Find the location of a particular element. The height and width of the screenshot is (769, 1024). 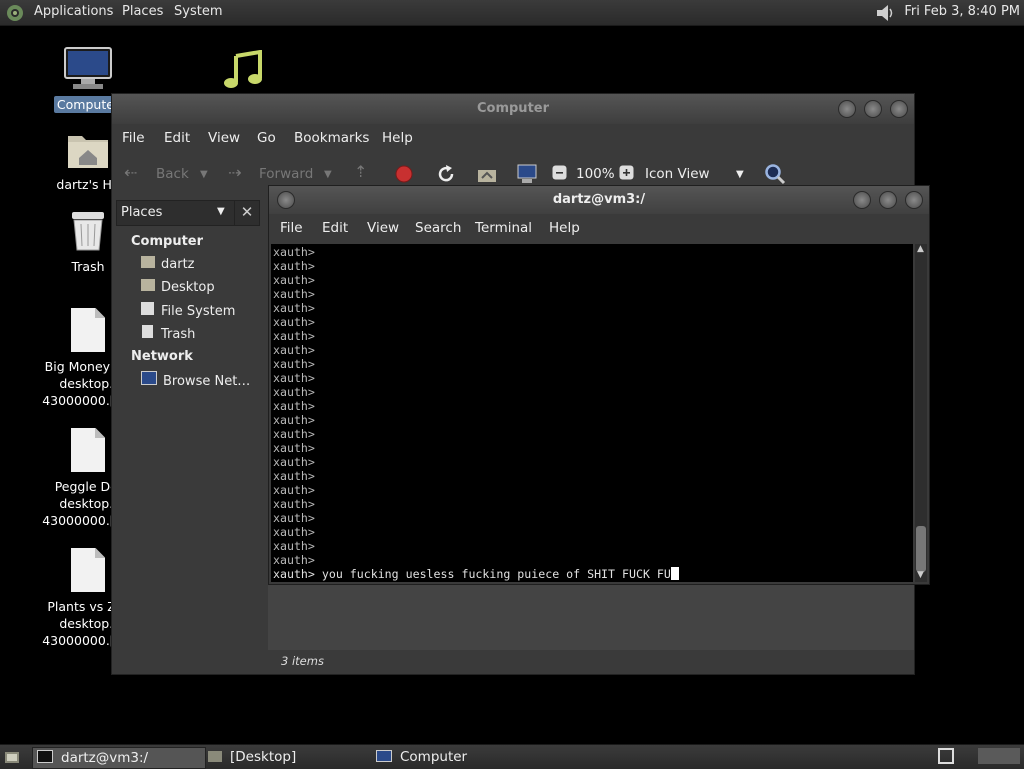

task-label: dartz@vm3:/ is located at coordinates (105, 758).